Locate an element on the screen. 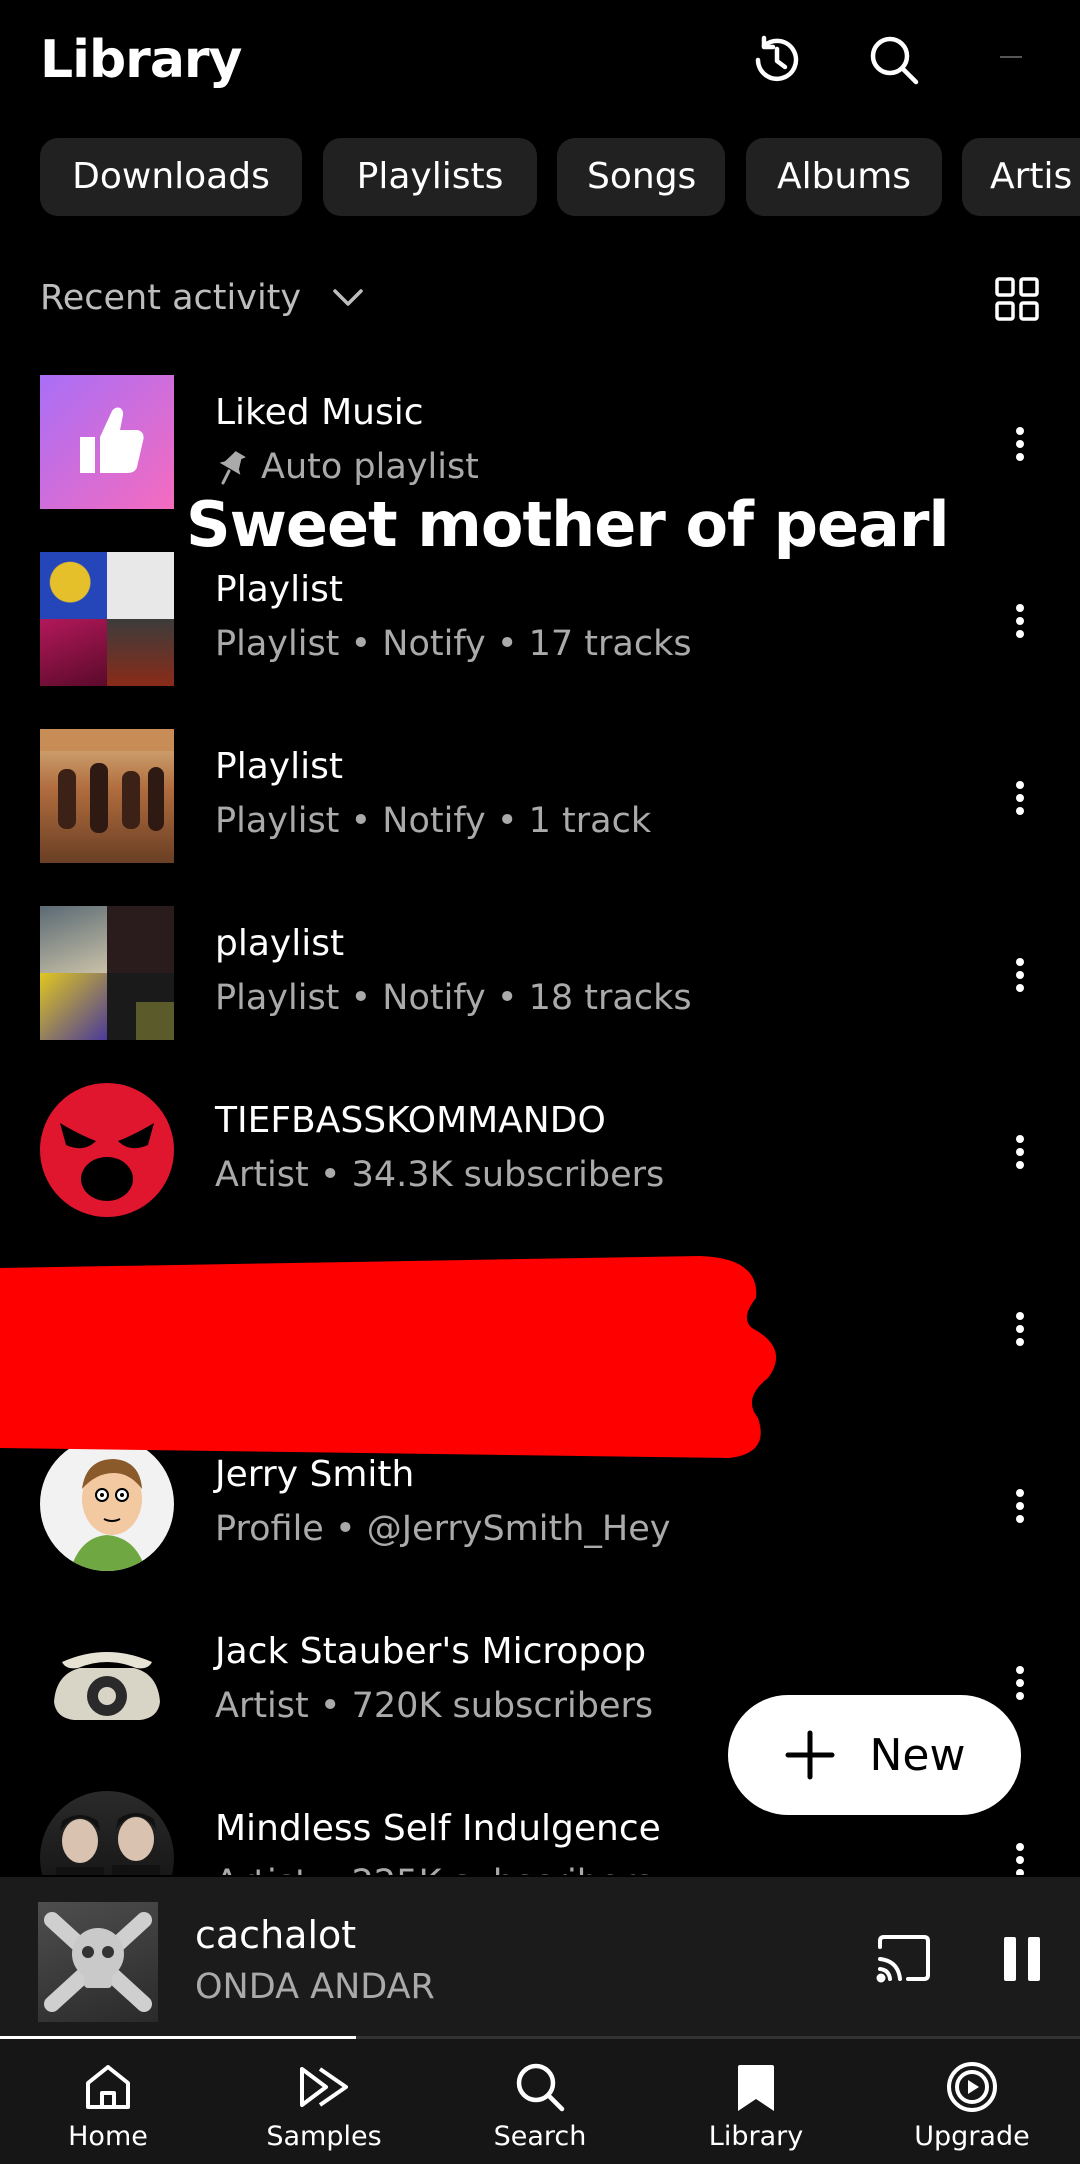 This screenshot has height=2164, width=1080. nav-label: Samples is located at coordinates (324, 2136).